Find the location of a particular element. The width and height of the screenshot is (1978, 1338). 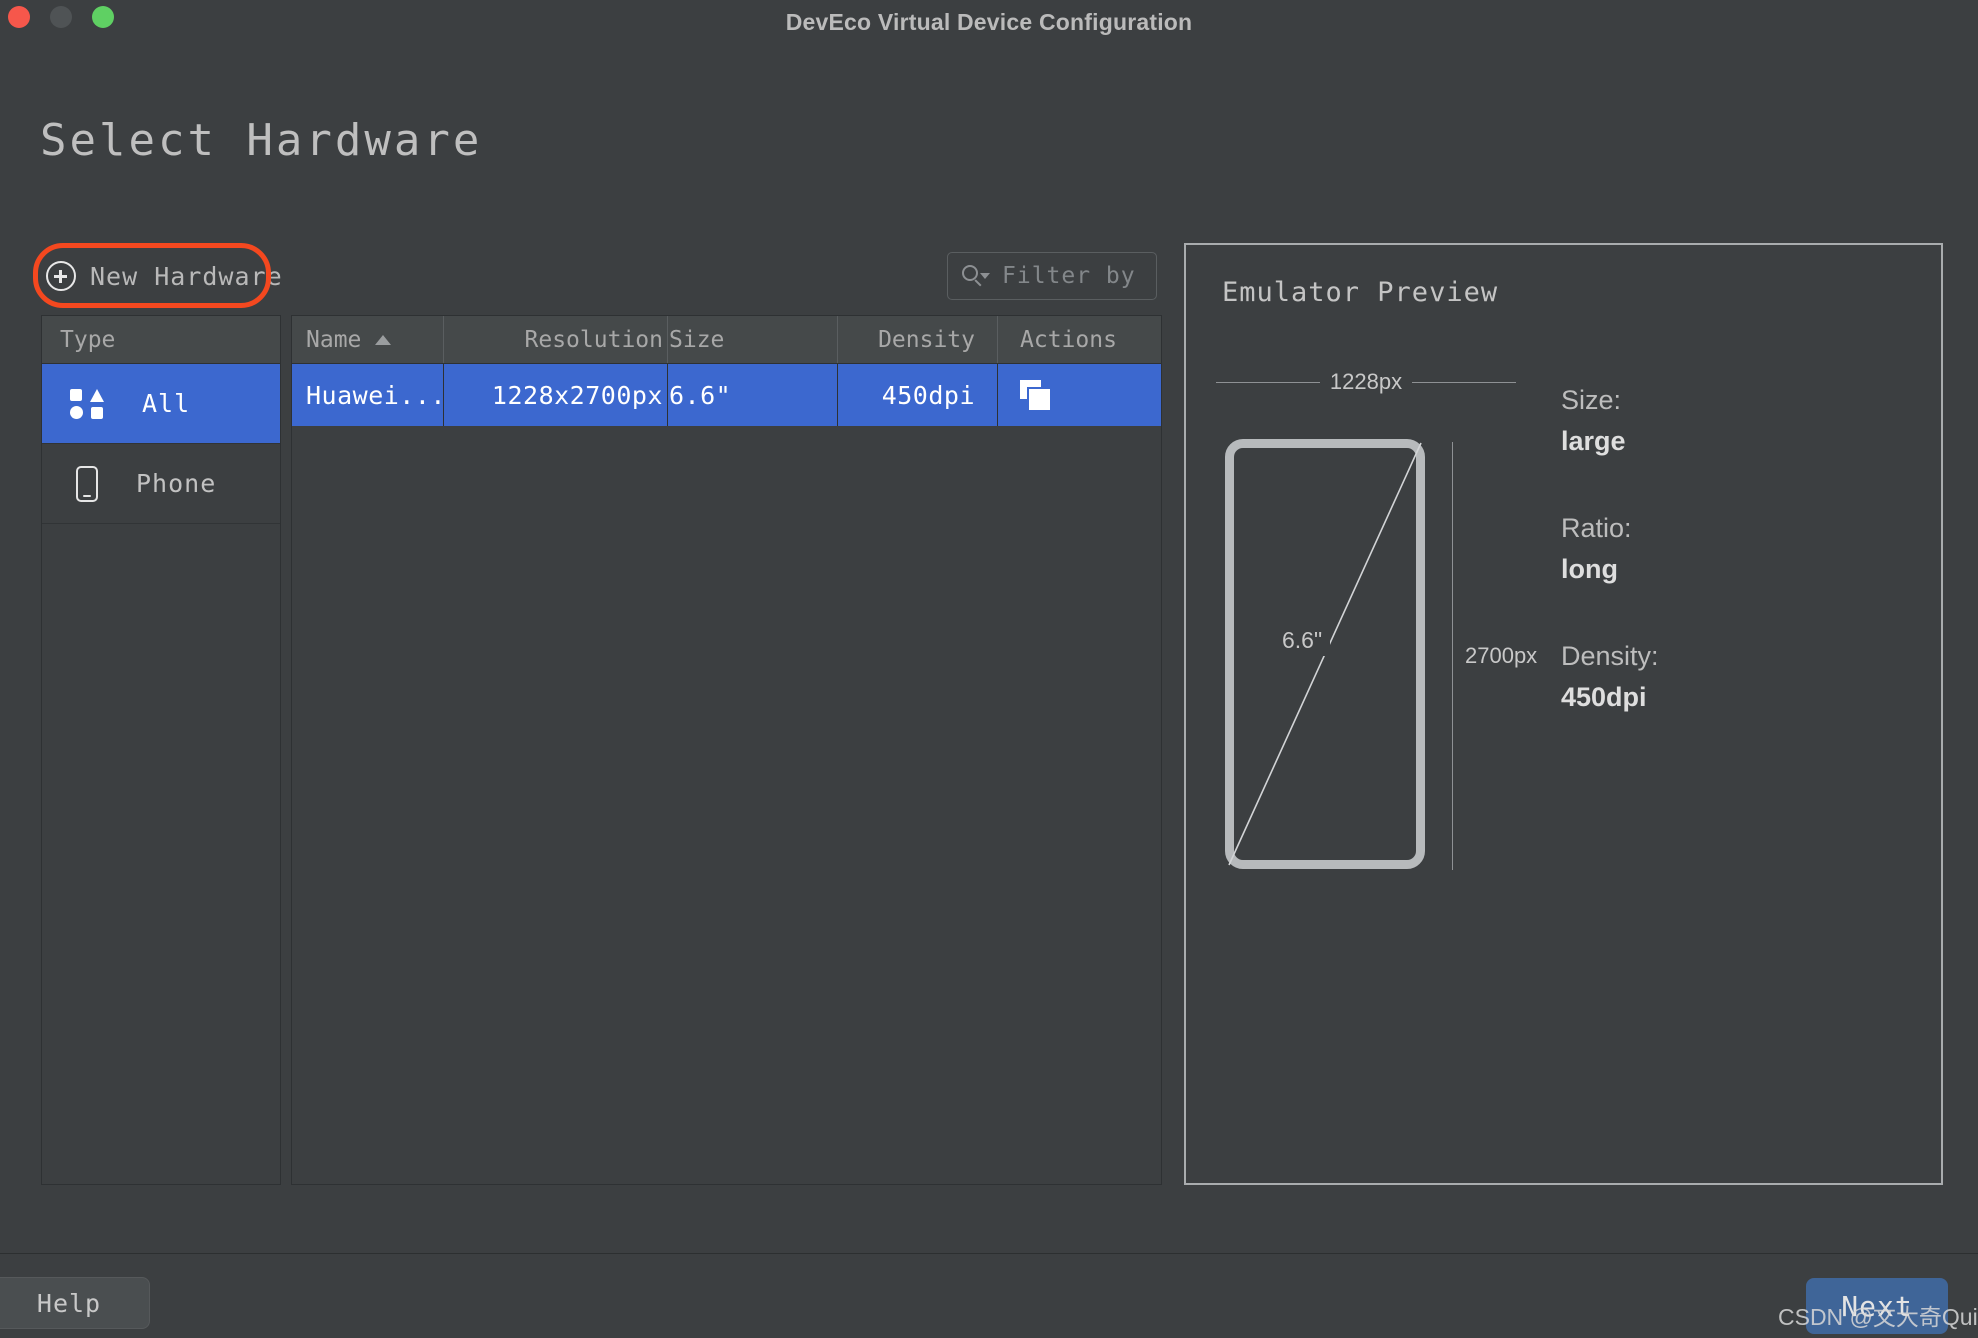

spec-ratio-value: long is located at coordinates (1589, 569).